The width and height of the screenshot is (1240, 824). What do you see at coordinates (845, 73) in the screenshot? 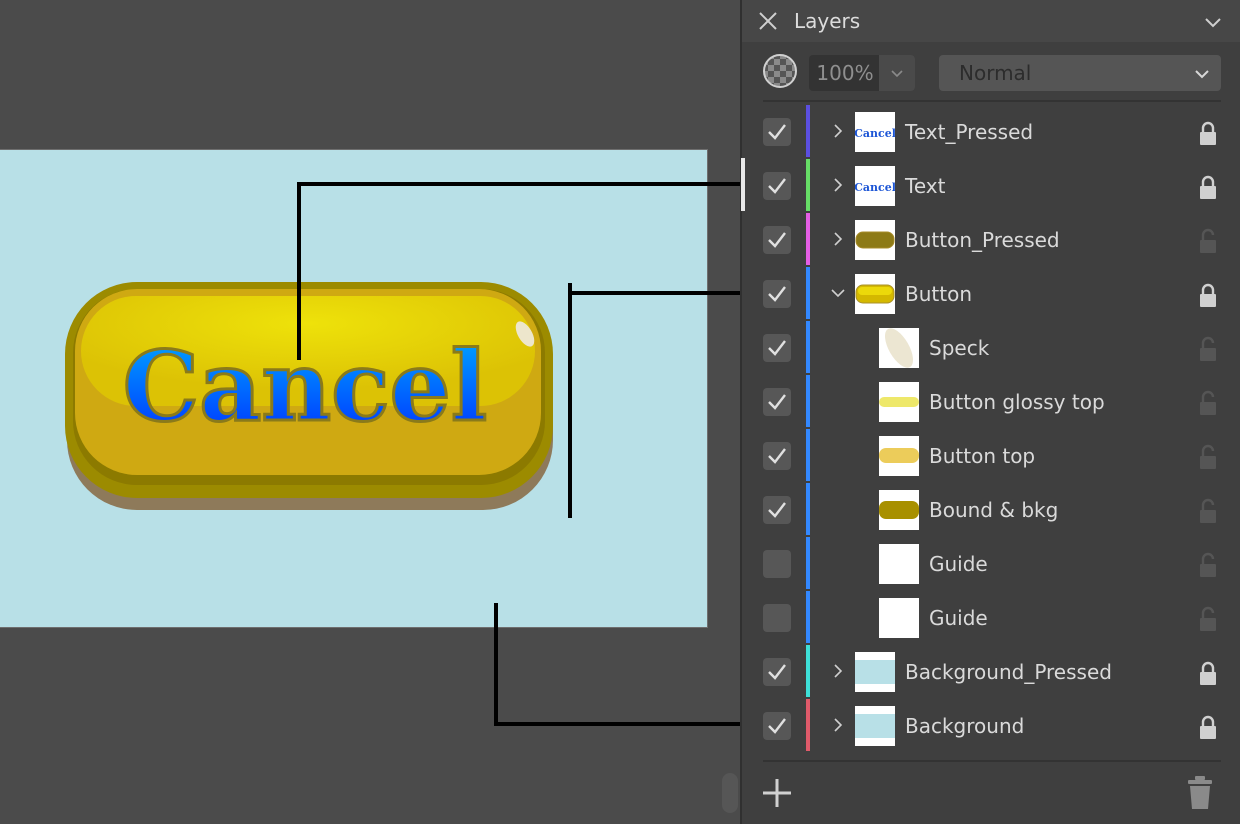
I see `opacity-value: 100%` at bounding box center [845, 73].